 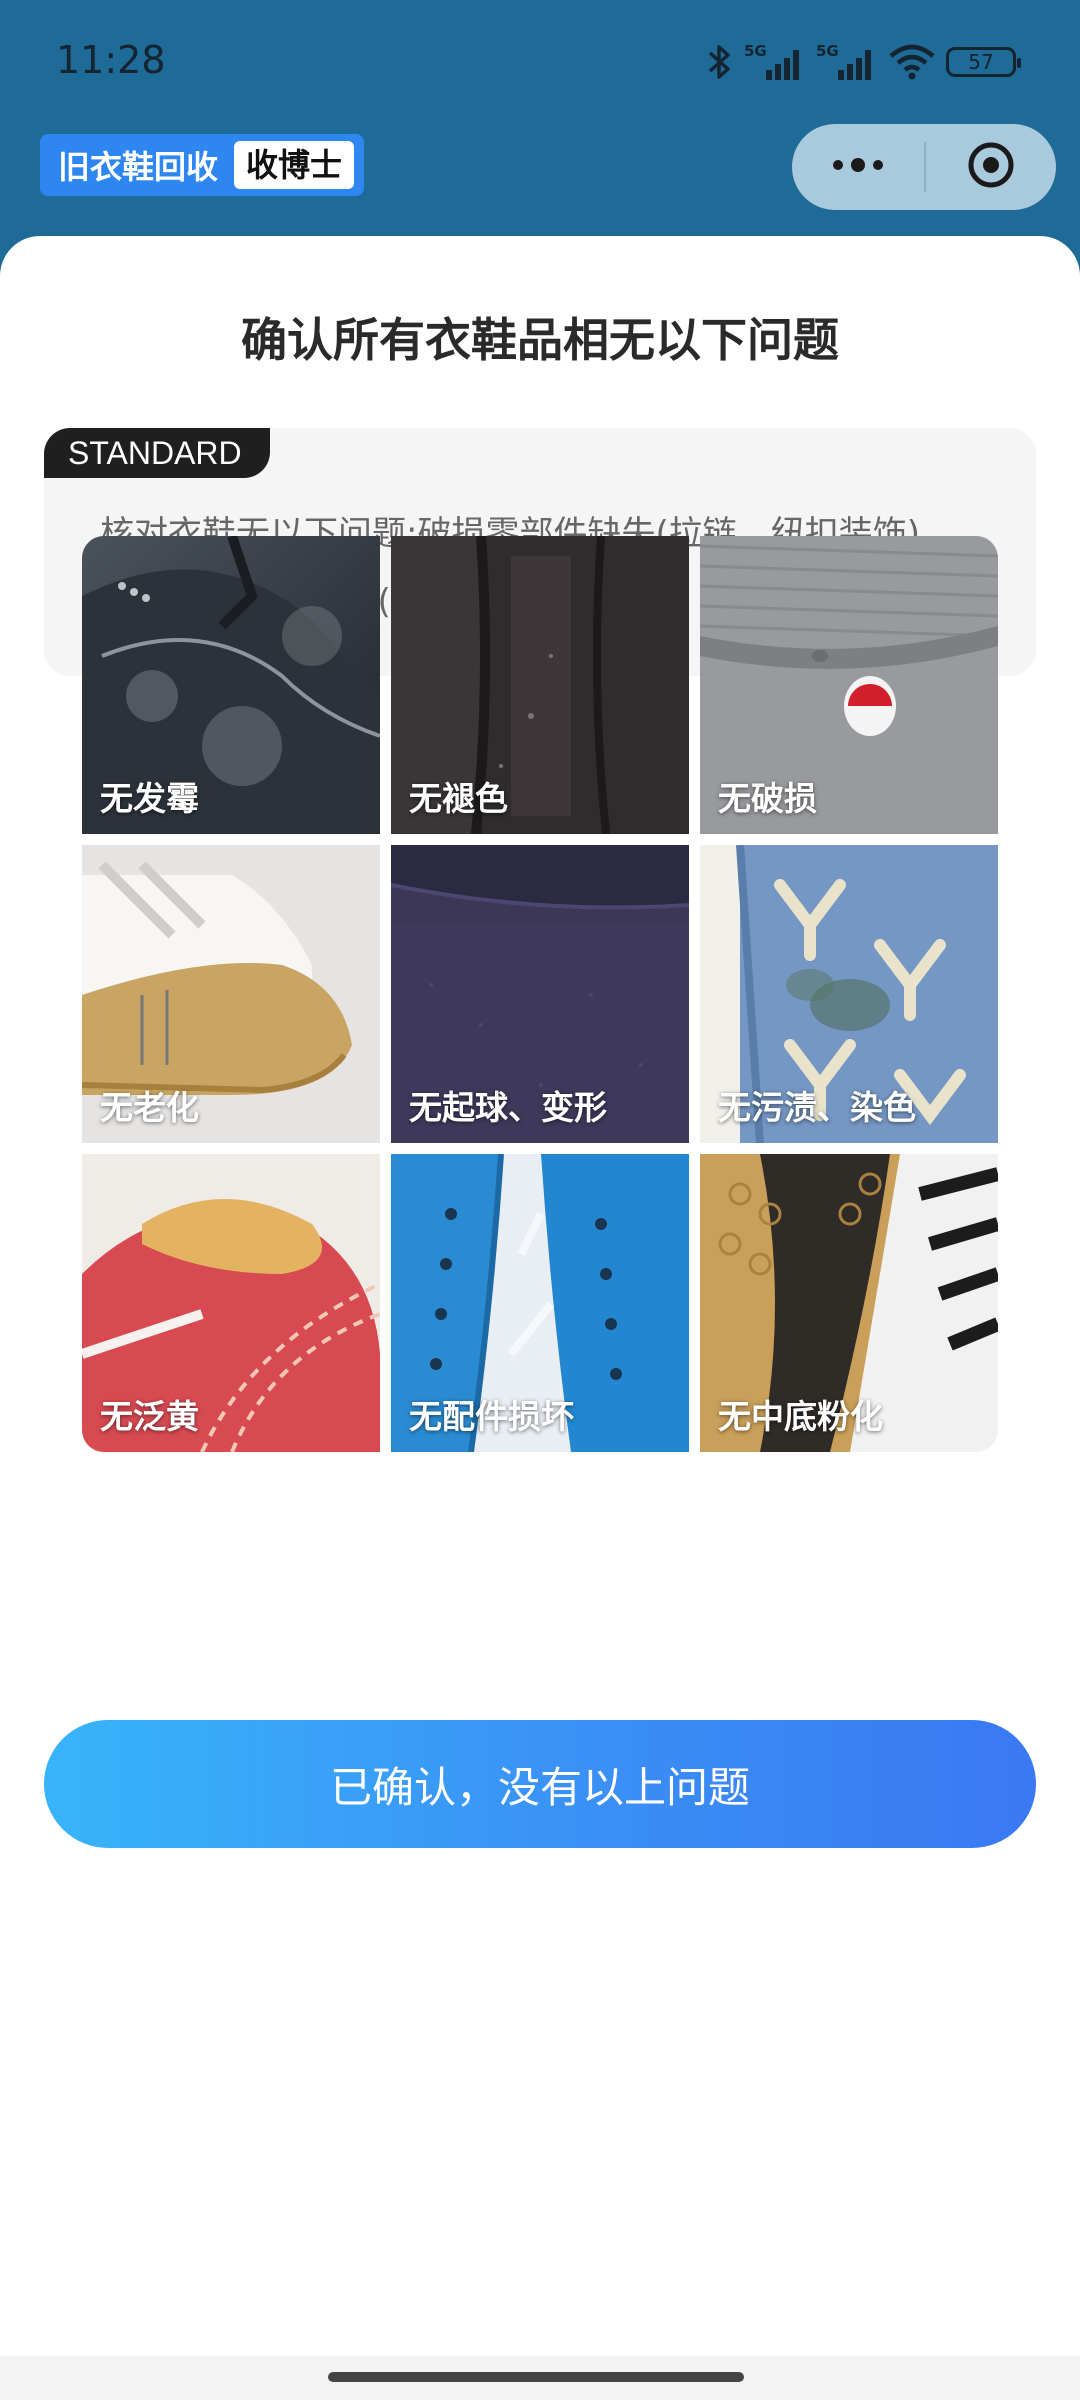 I want to click on mini-program-capsule, so click(x=924, y=167).